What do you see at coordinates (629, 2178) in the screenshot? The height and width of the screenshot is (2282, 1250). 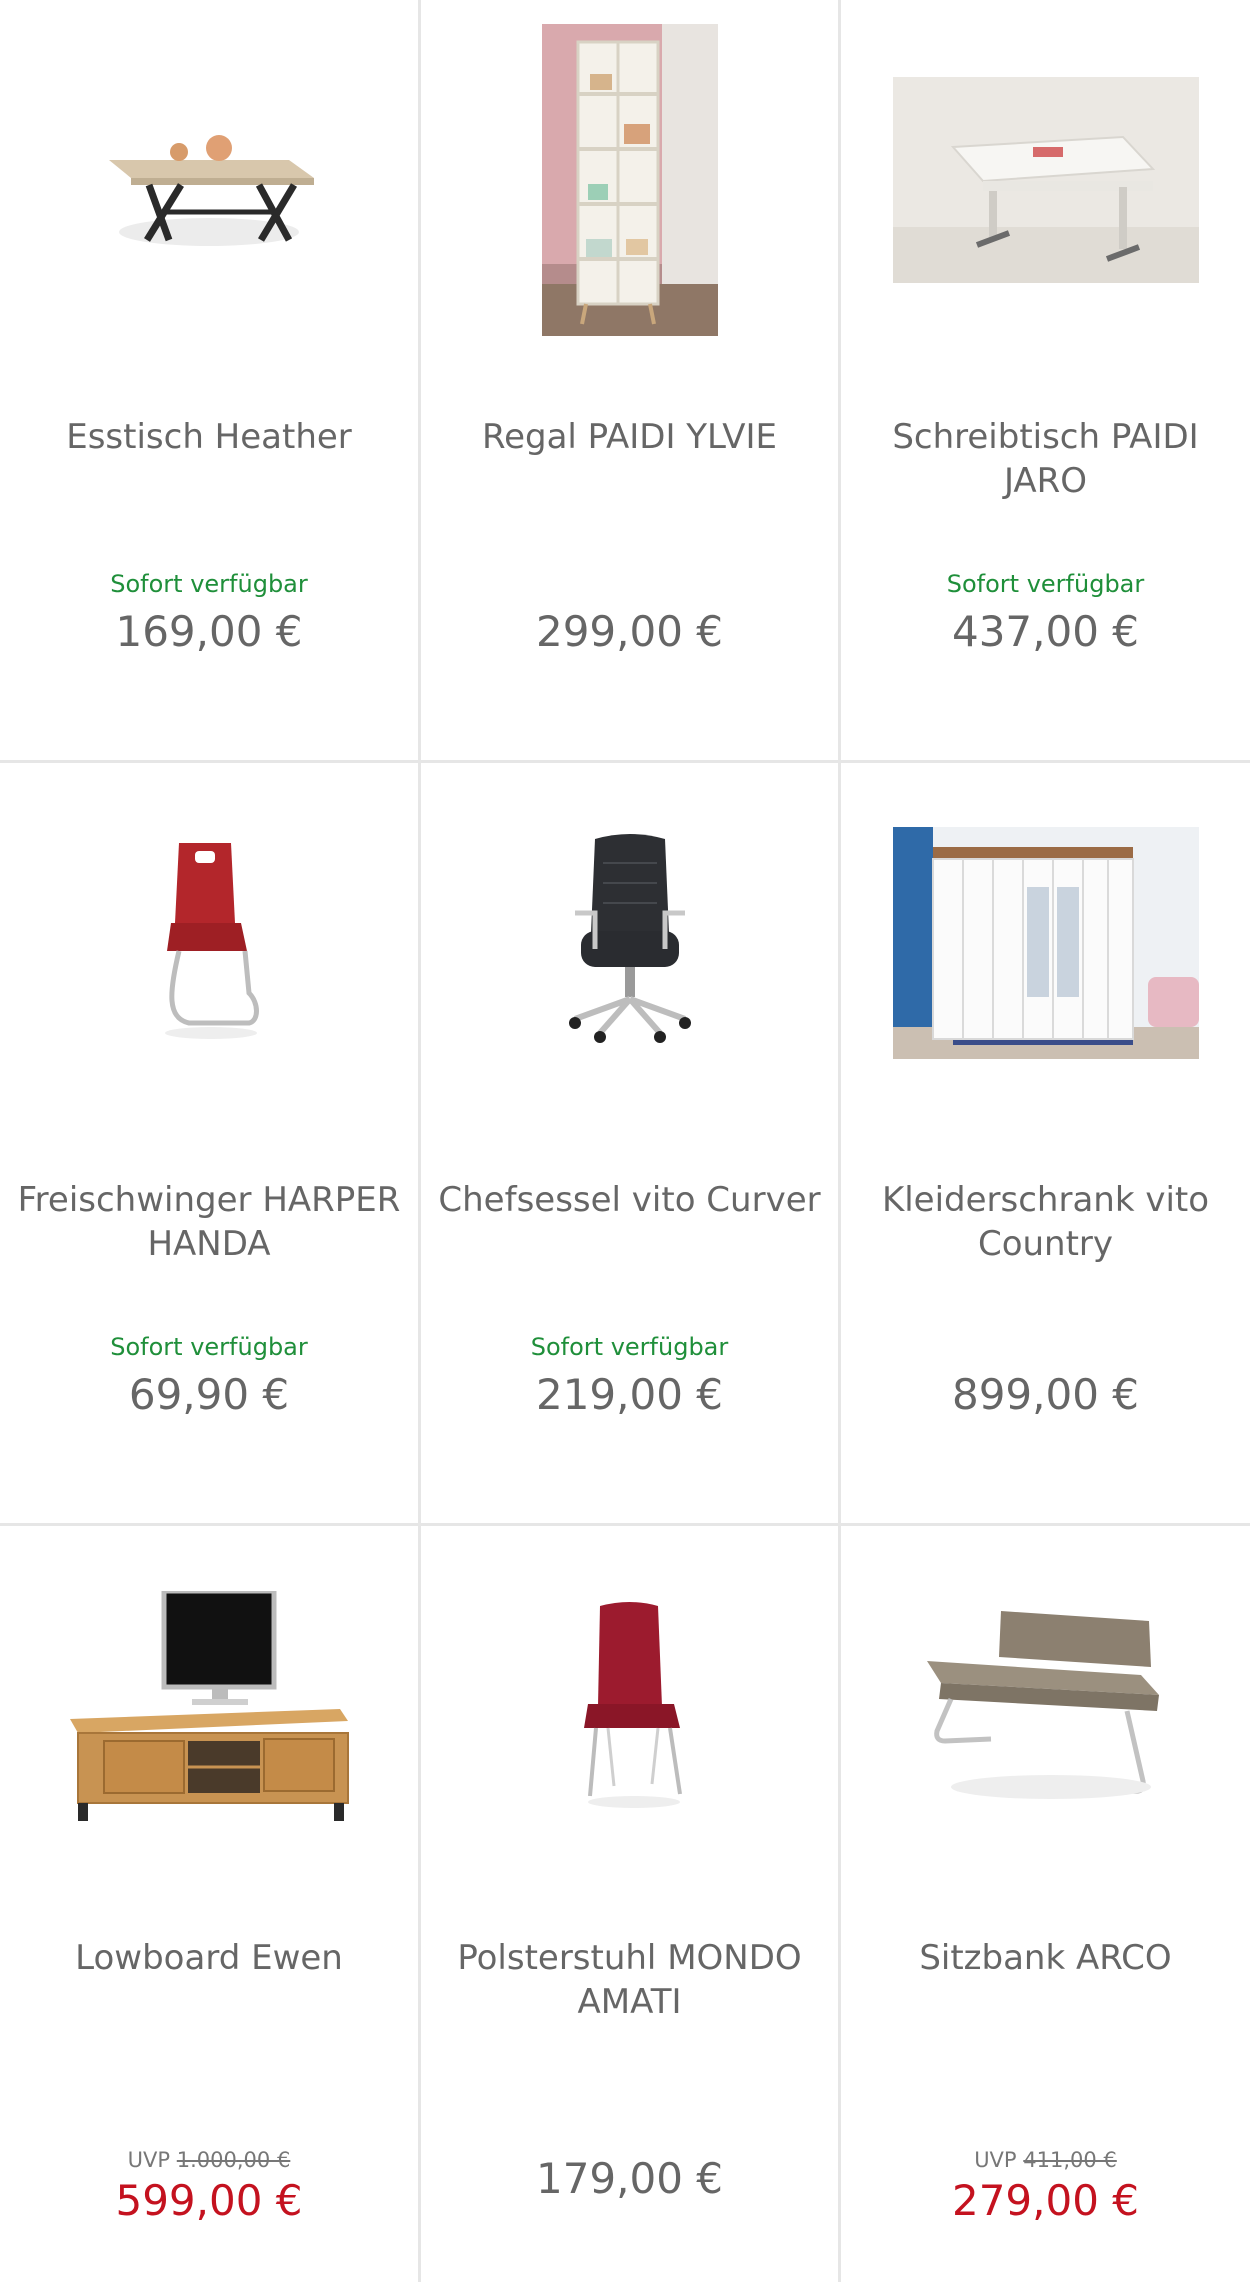 I see `product-price: 179,00 €` at bounding box center [629, 2178].